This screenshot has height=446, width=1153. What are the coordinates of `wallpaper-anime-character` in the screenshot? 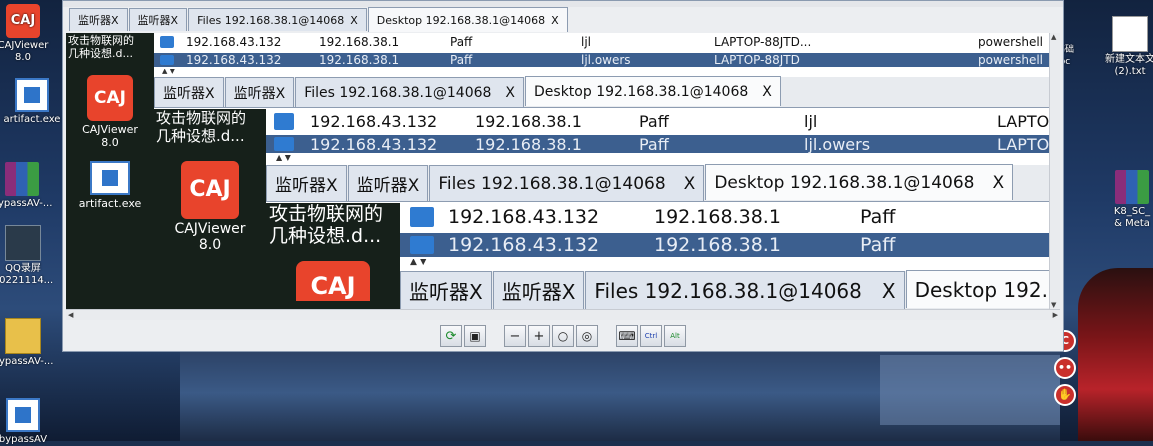 It's located at (1115, 354).